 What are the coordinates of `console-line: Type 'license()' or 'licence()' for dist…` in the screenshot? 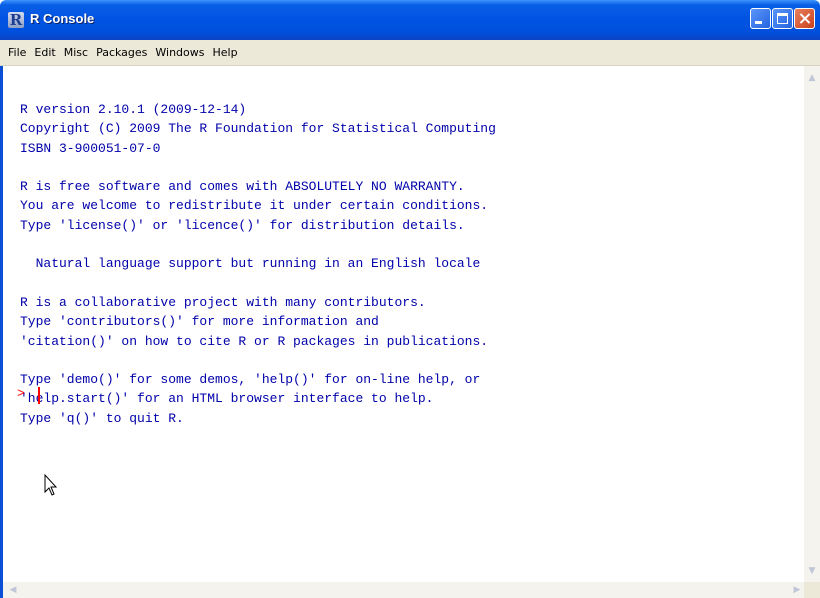 It's located at (242, 225).